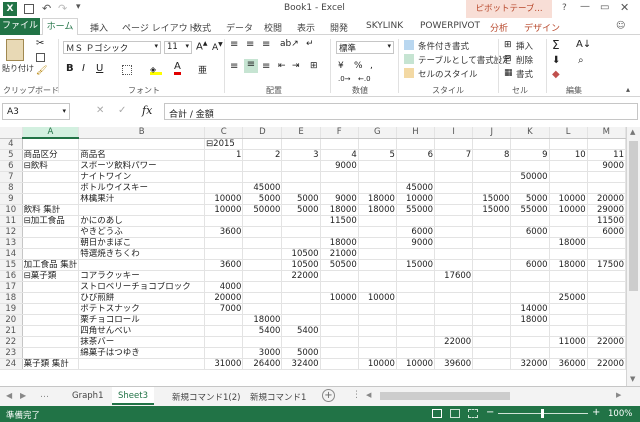 This screenshot has width=640, height=422. Describe the element at coordinates (51, 363) in the screenshot. I see `cell-a24: 菓子類 集計` at that location.